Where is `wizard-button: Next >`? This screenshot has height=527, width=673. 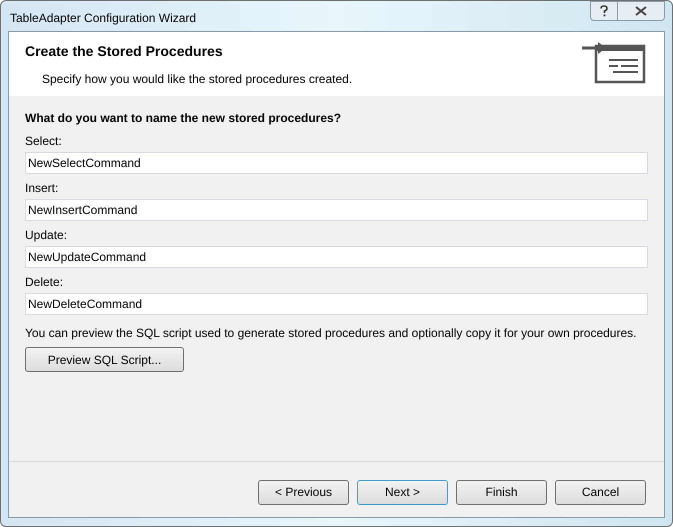
wizard-button: Next > is located at coordinates (402, 492).